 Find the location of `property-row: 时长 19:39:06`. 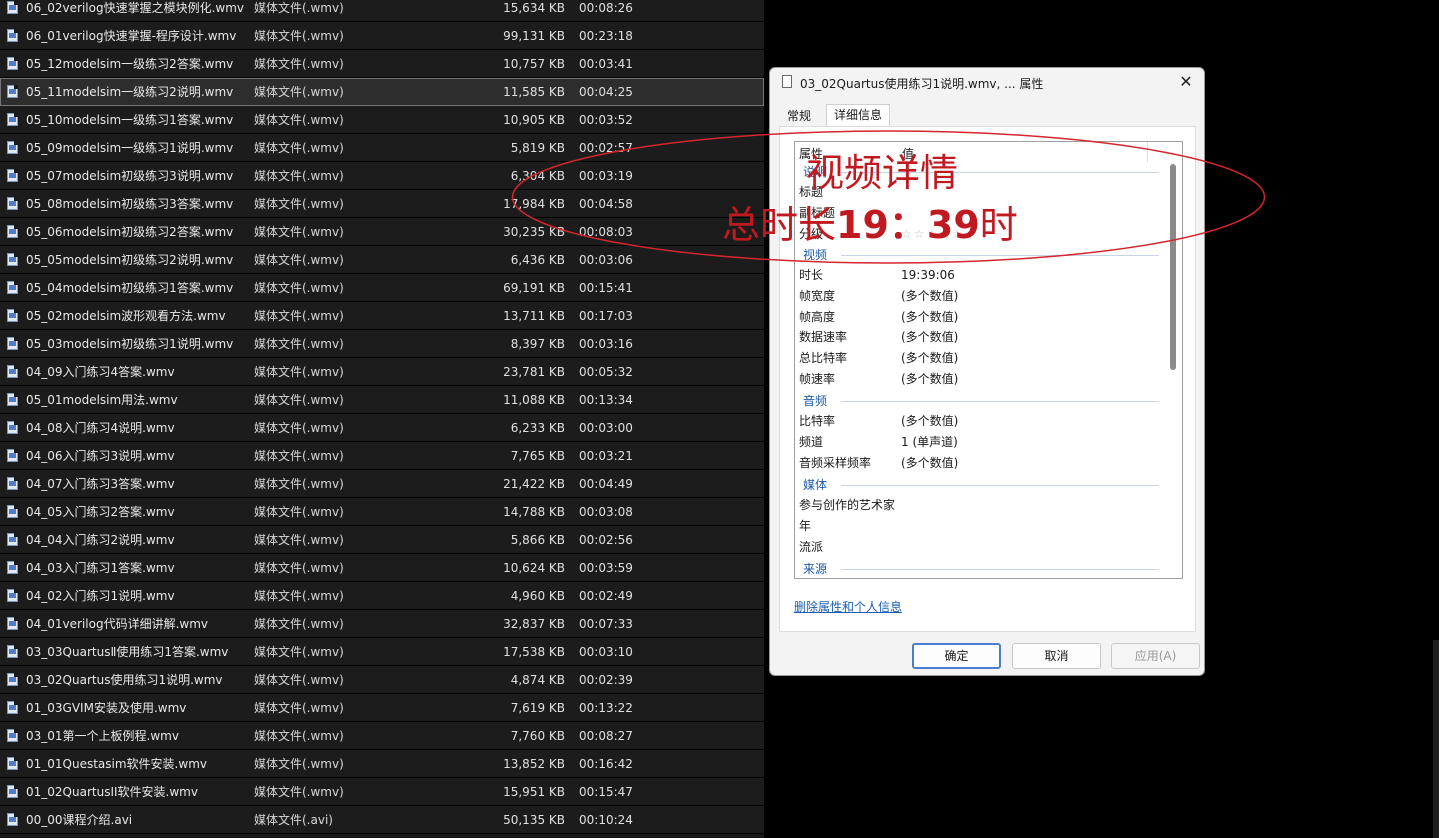

property-row: 时长 19:39:06 is located at coordinates (980, 275).